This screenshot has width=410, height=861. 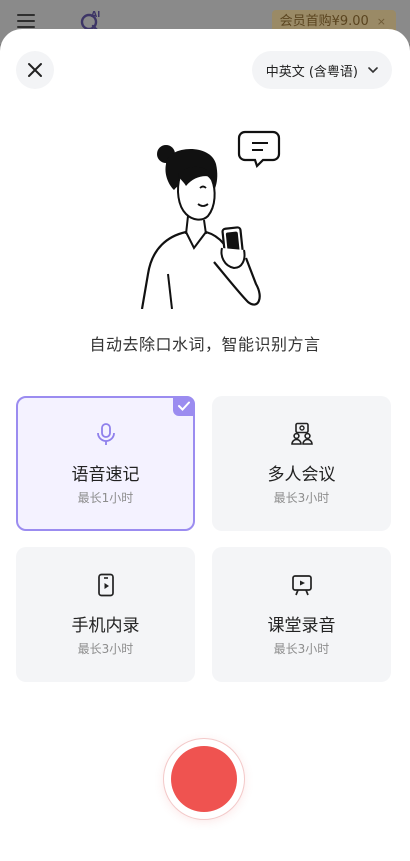 What do you see at coordinates (324, 21) in the screenshot?
I see `vip-offer-label: 会员首购¥9.00` at bounding box center [324, 21].